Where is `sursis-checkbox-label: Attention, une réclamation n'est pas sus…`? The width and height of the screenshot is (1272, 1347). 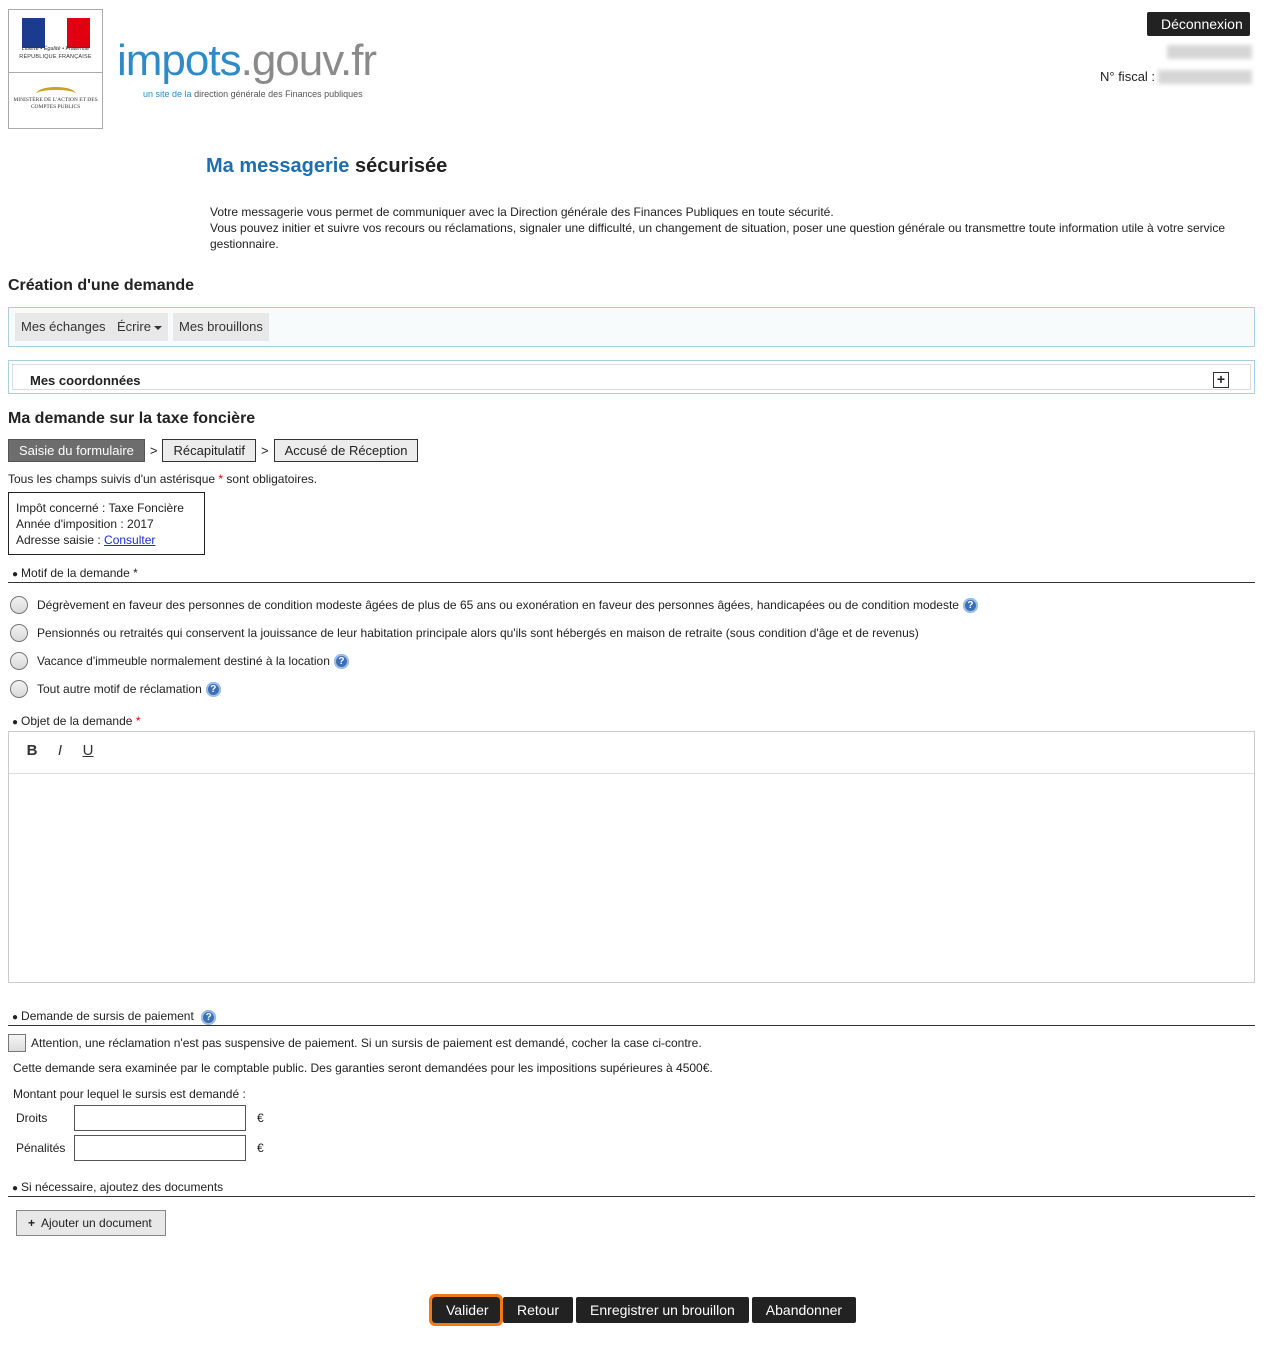 sursis-checkbox-label: Attention, une réclamation n'est pas sus… is located at coordinates (366, 1043).